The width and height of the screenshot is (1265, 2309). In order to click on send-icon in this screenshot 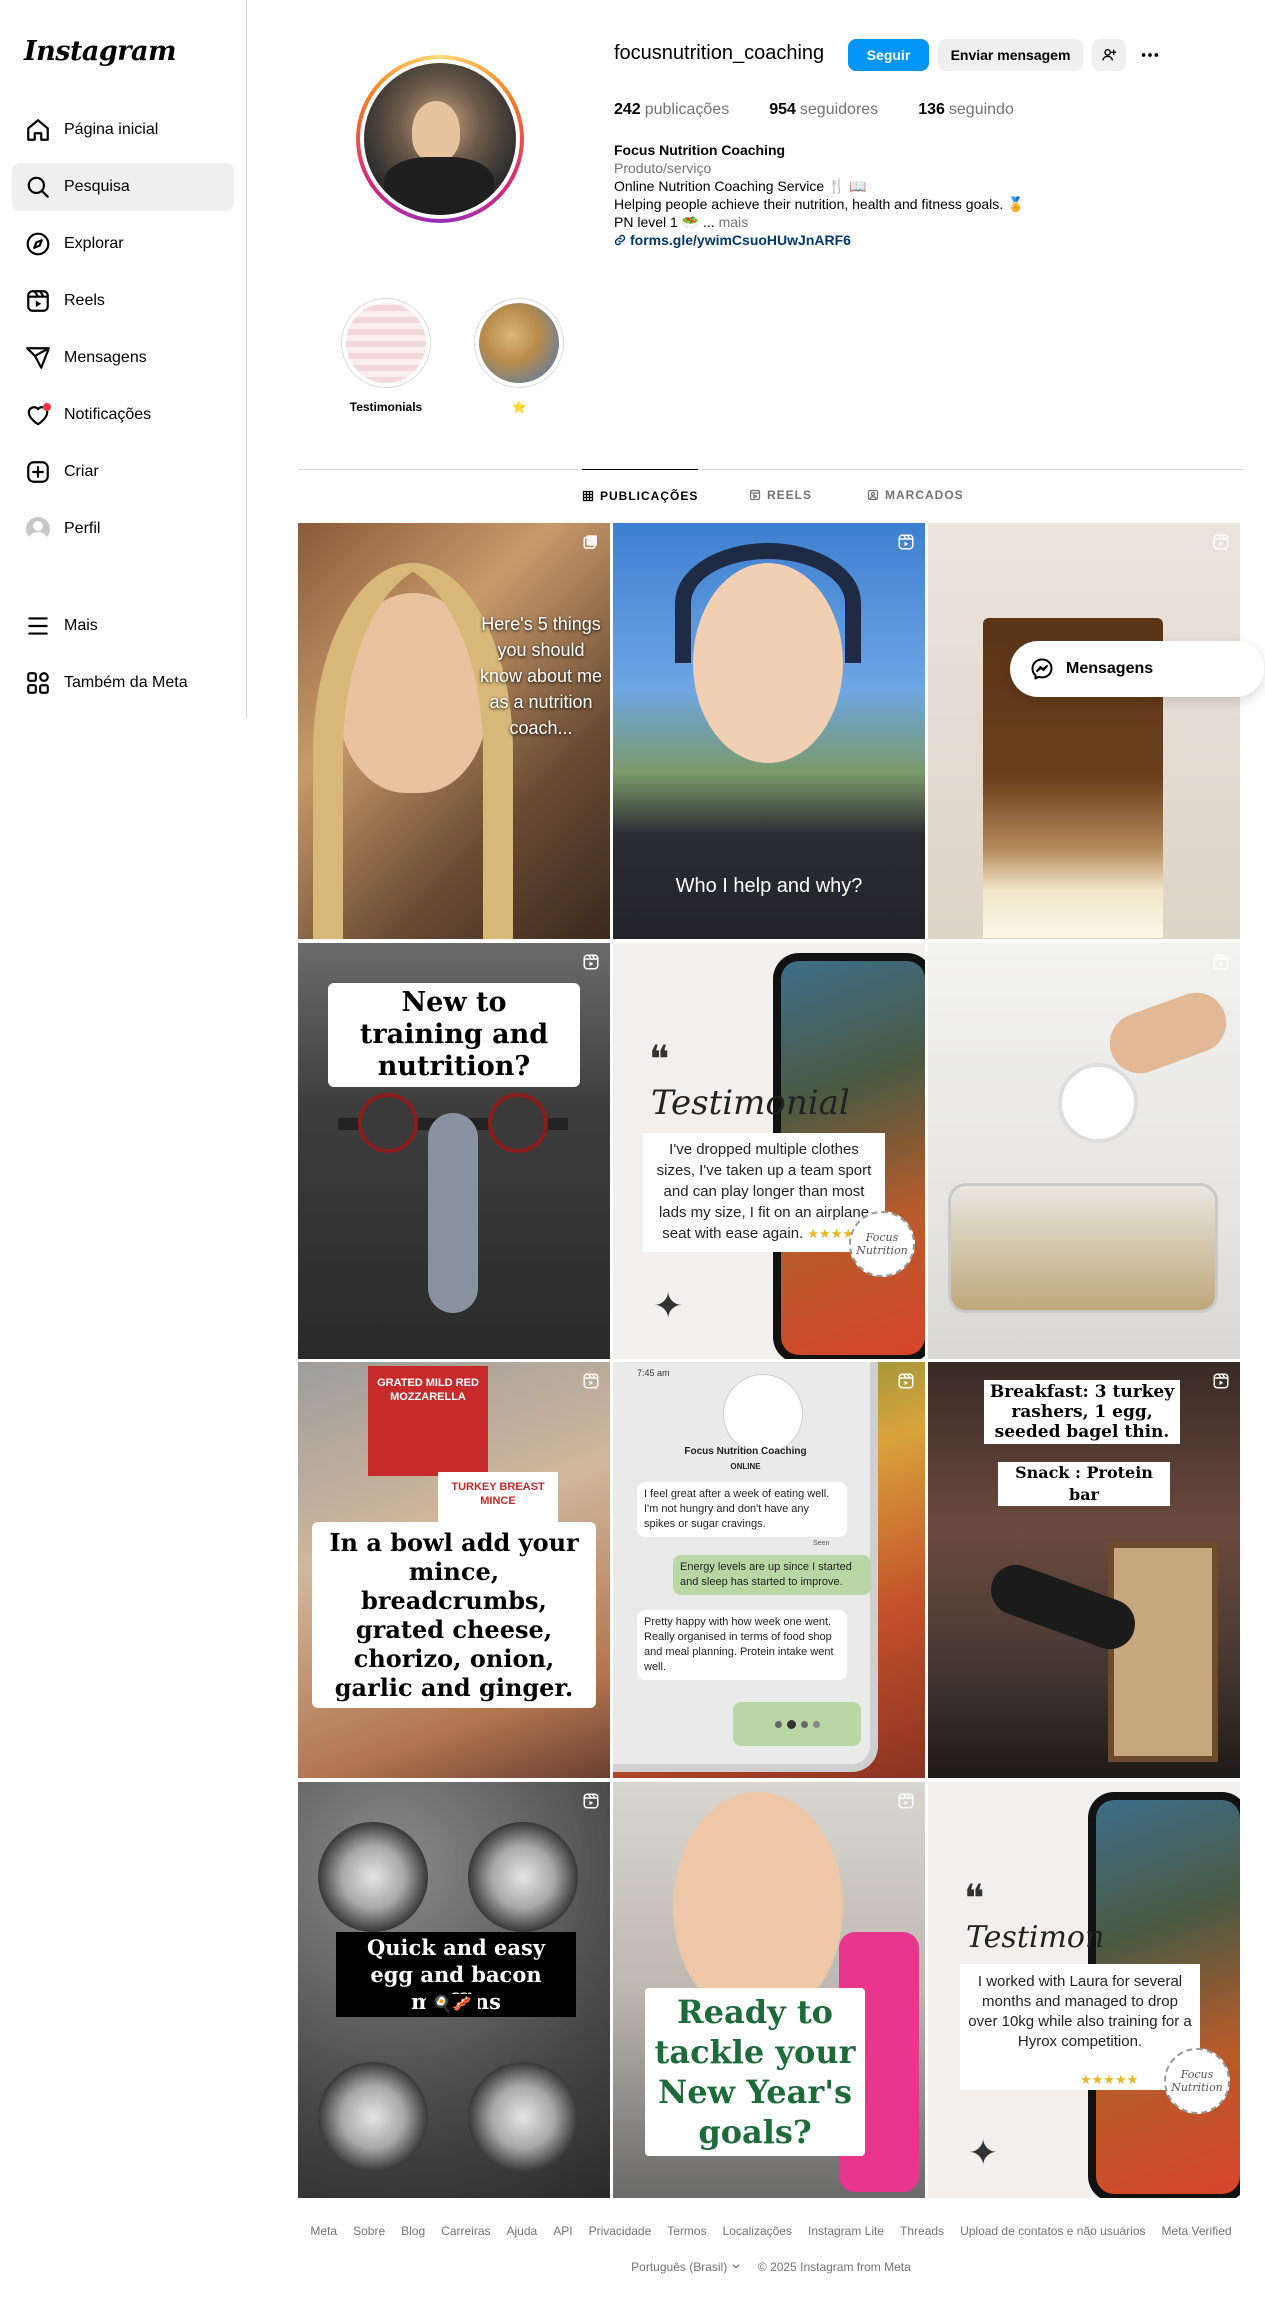, I will do `click(38, 358)`.